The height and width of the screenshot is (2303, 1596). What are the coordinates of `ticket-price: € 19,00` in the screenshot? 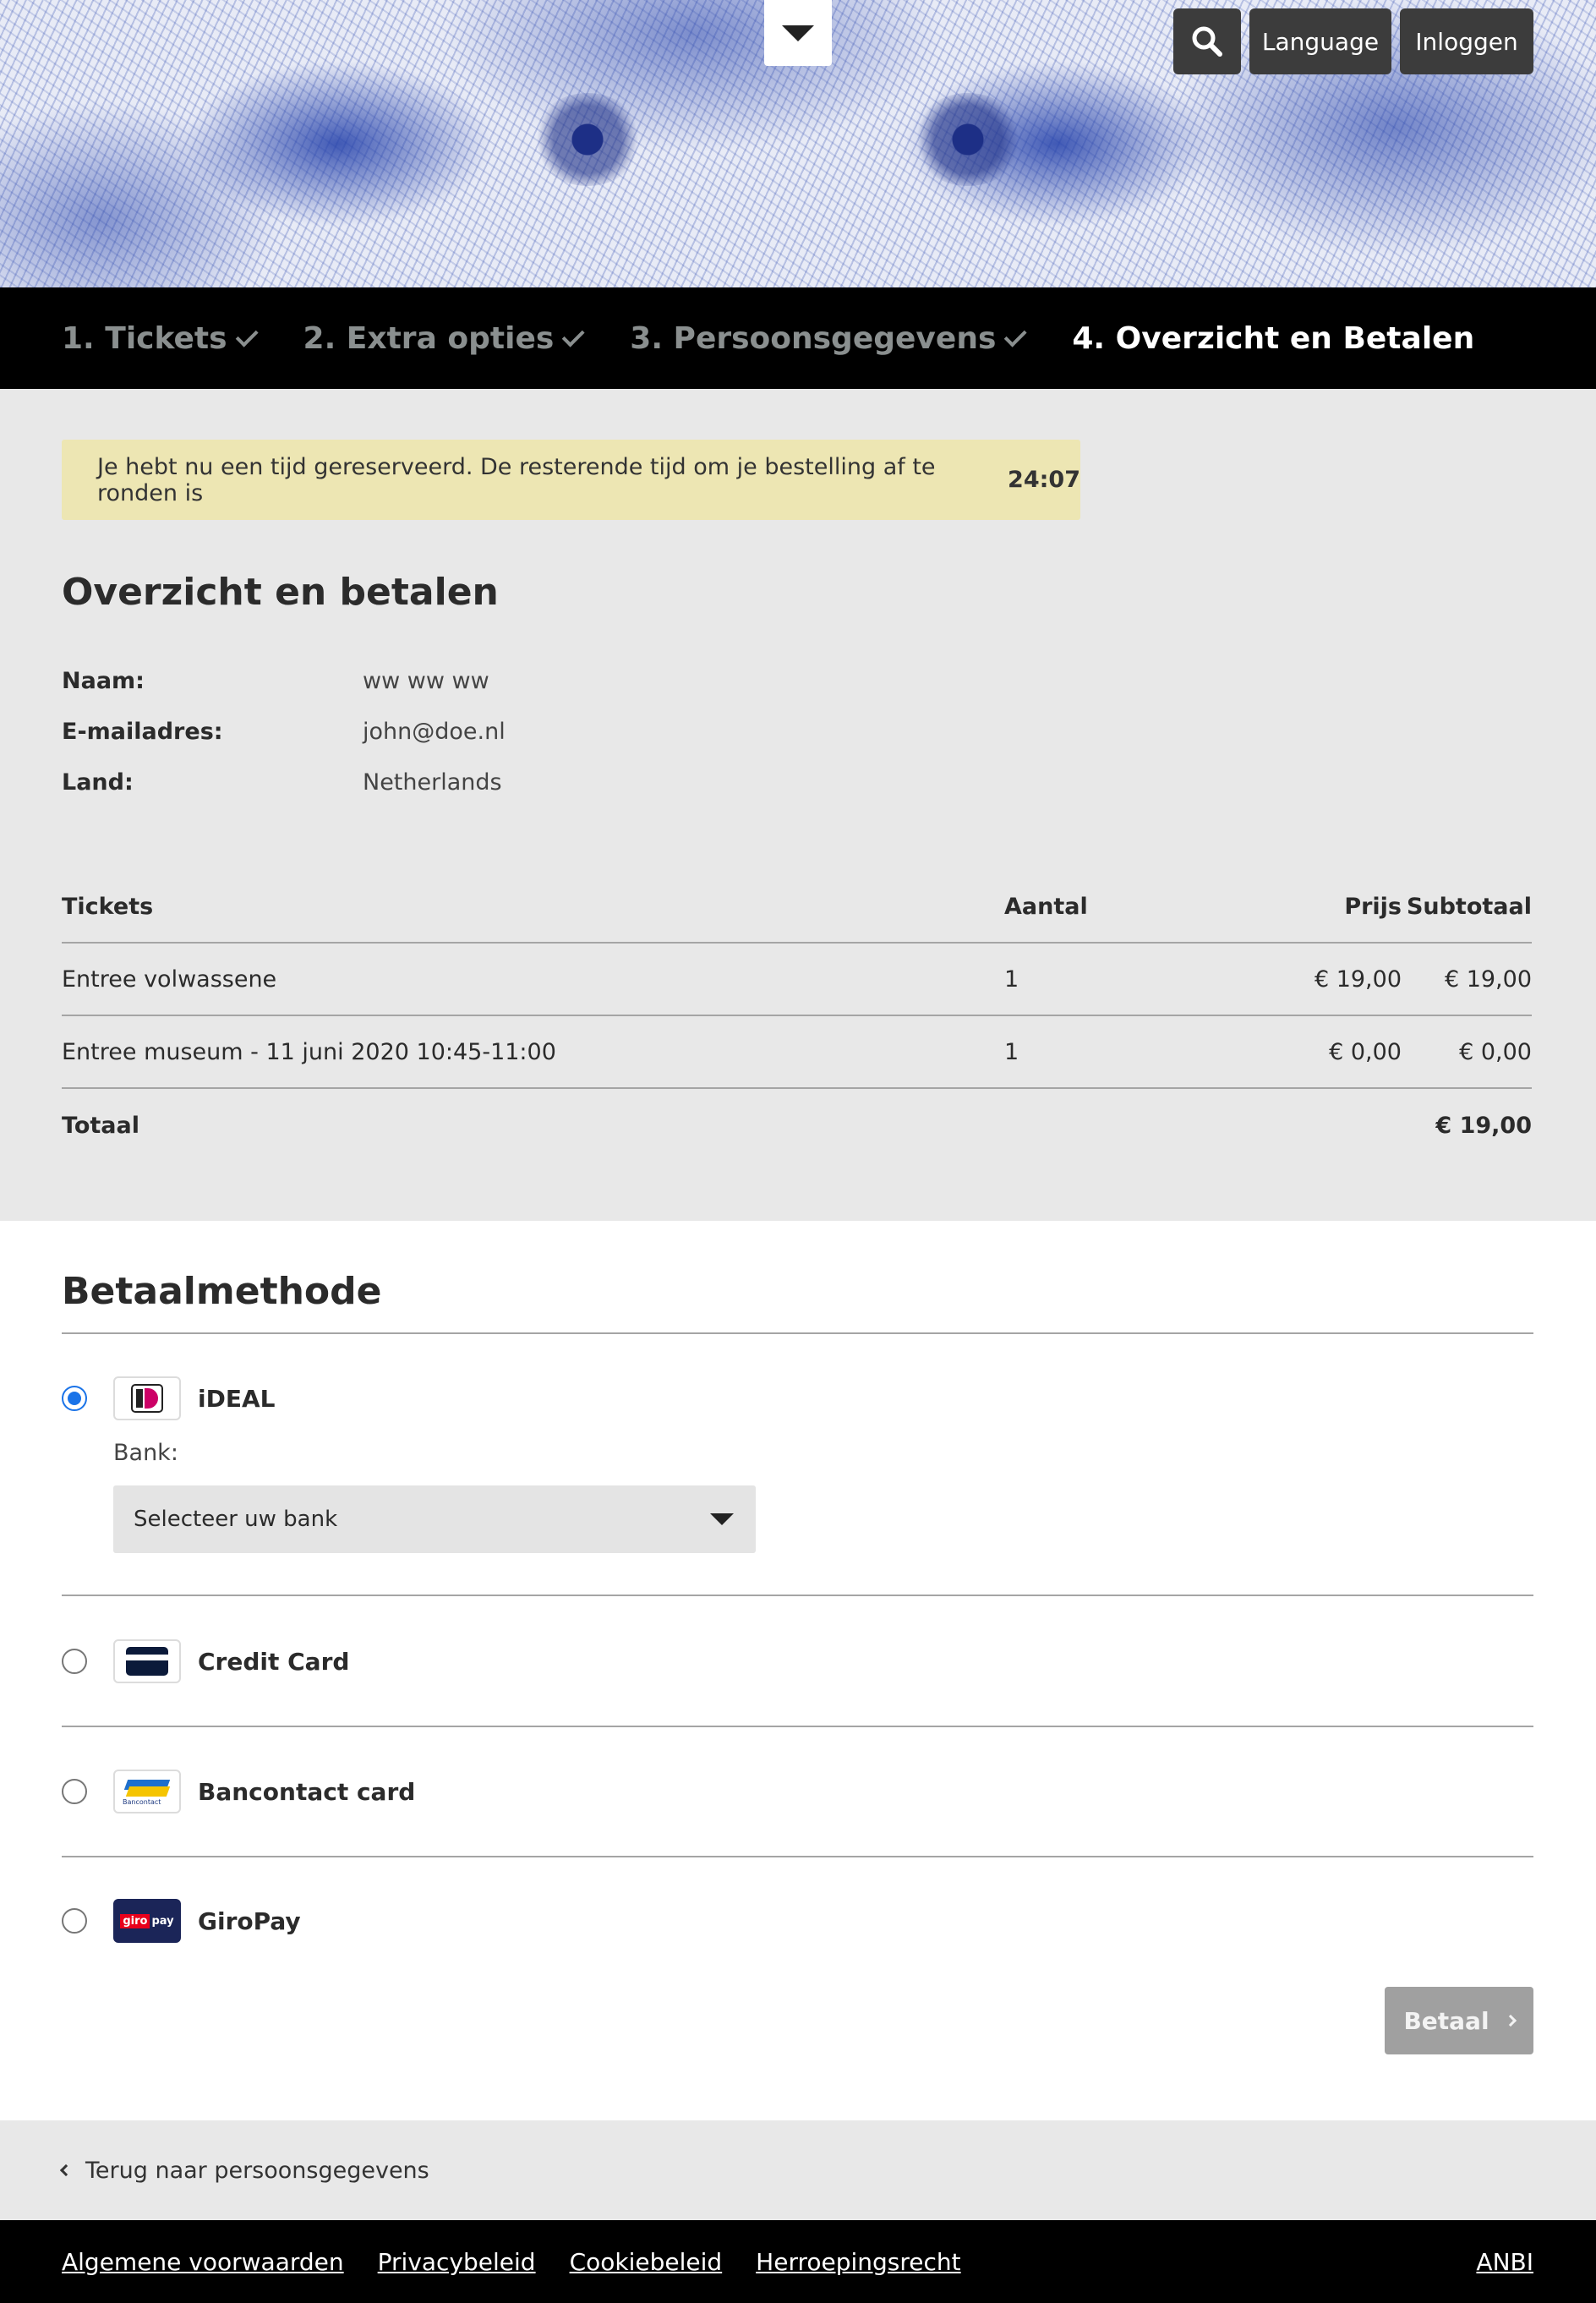 It's located at (1358, 979).